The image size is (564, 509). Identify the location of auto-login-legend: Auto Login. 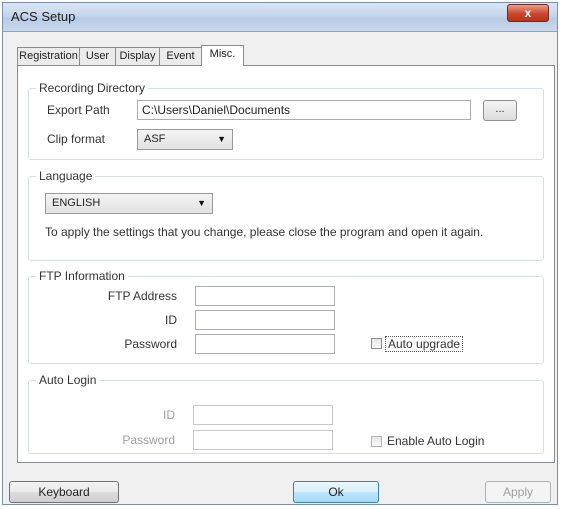
(68, 380).